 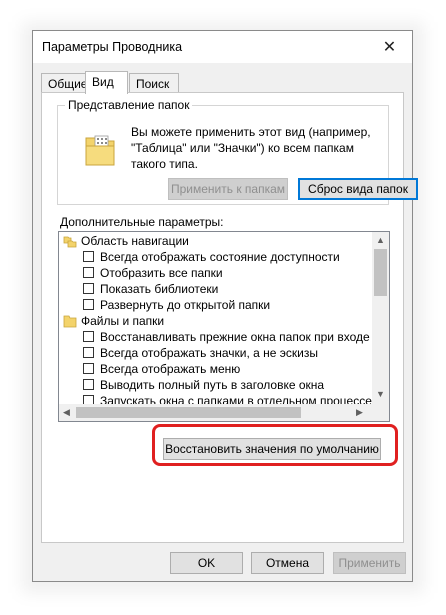 What do you see at coordinates (389, 47) in the screenshot?
I see `close-icon: ✕` at bounding box center [389, 47].